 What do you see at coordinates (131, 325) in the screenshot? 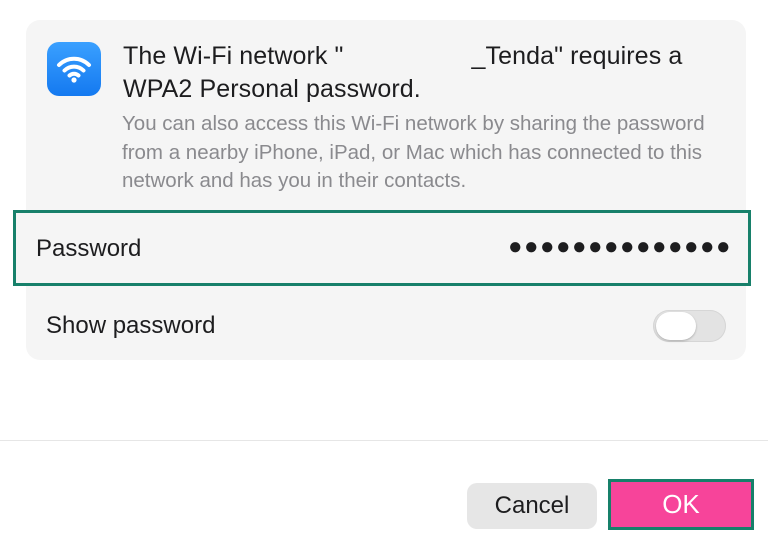
I see `show-password-label: Show password` at bounding box center [131, 325].